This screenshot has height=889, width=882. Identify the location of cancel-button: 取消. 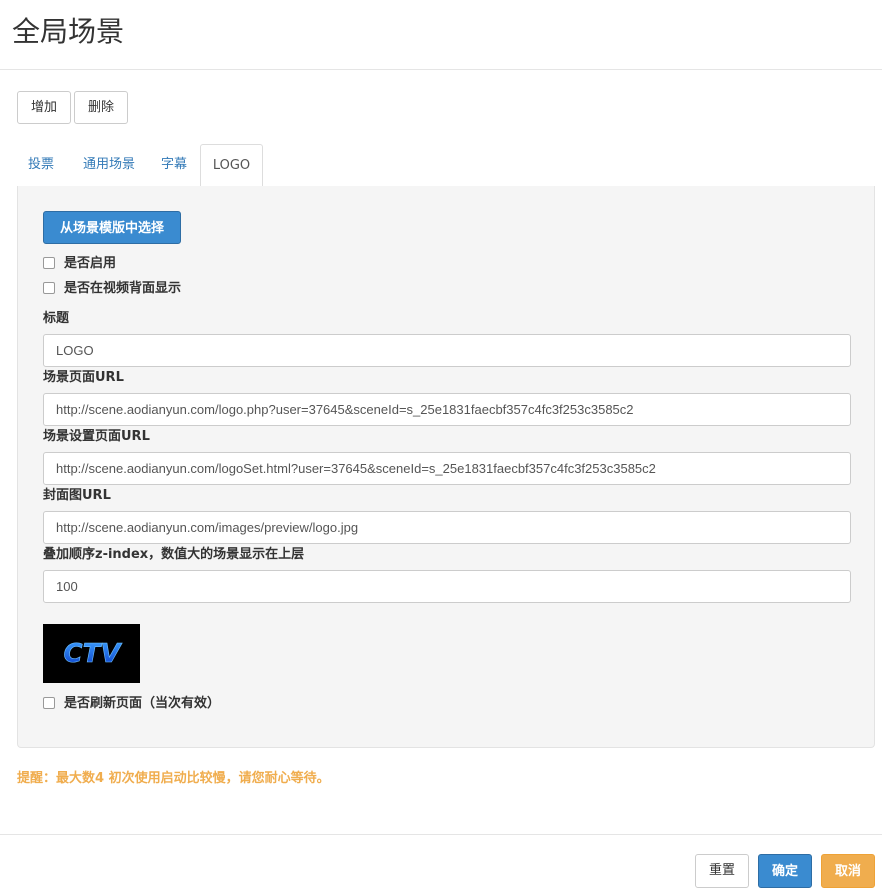
(848, 871).